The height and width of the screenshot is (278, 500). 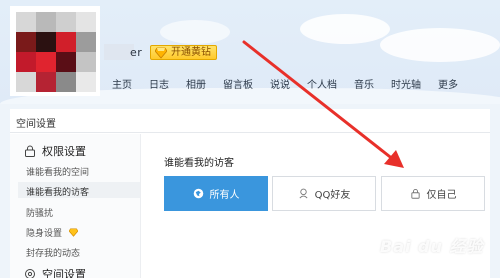 I want to click on option-label: 所有人, so click(x=224, y=195).